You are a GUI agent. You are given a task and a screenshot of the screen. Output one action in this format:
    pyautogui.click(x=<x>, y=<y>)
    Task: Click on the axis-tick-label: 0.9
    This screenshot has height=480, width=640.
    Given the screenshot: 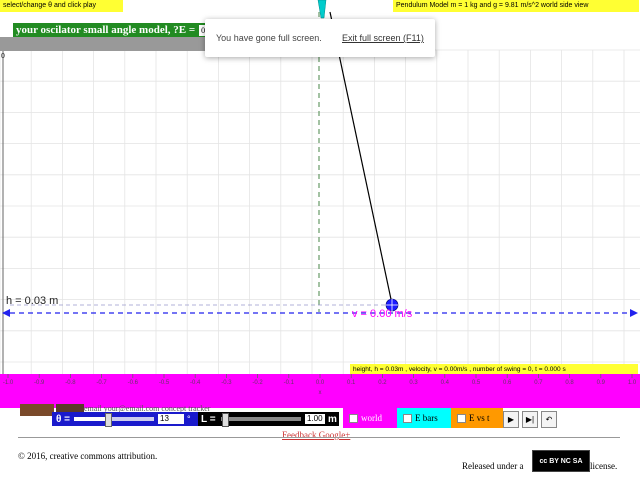 What is the action you would take?
    pyautogui.click(x=601, y=383)
    